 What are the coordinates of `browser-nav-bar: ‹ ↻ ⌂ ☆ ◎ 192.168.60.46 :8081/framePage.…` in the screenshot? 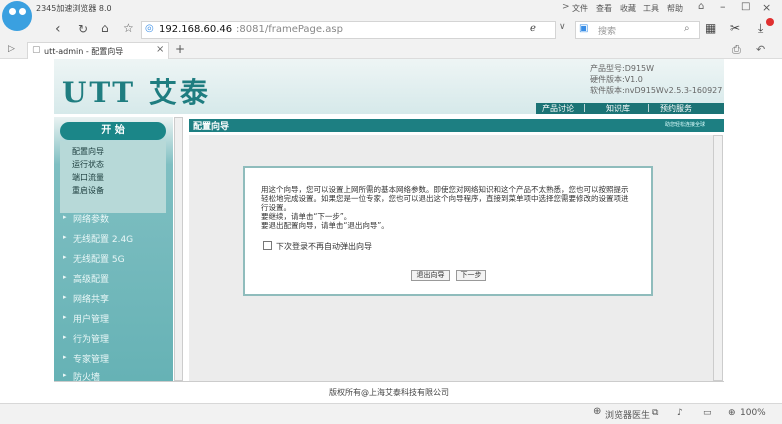 It's located at (391, 30).